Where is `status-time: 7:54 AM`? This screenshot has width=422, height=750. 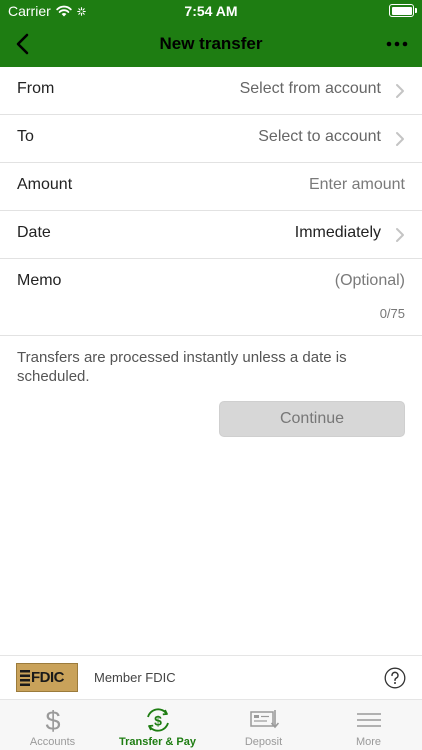 status-time: 7:54 AM is located at coordinates (211, 11).